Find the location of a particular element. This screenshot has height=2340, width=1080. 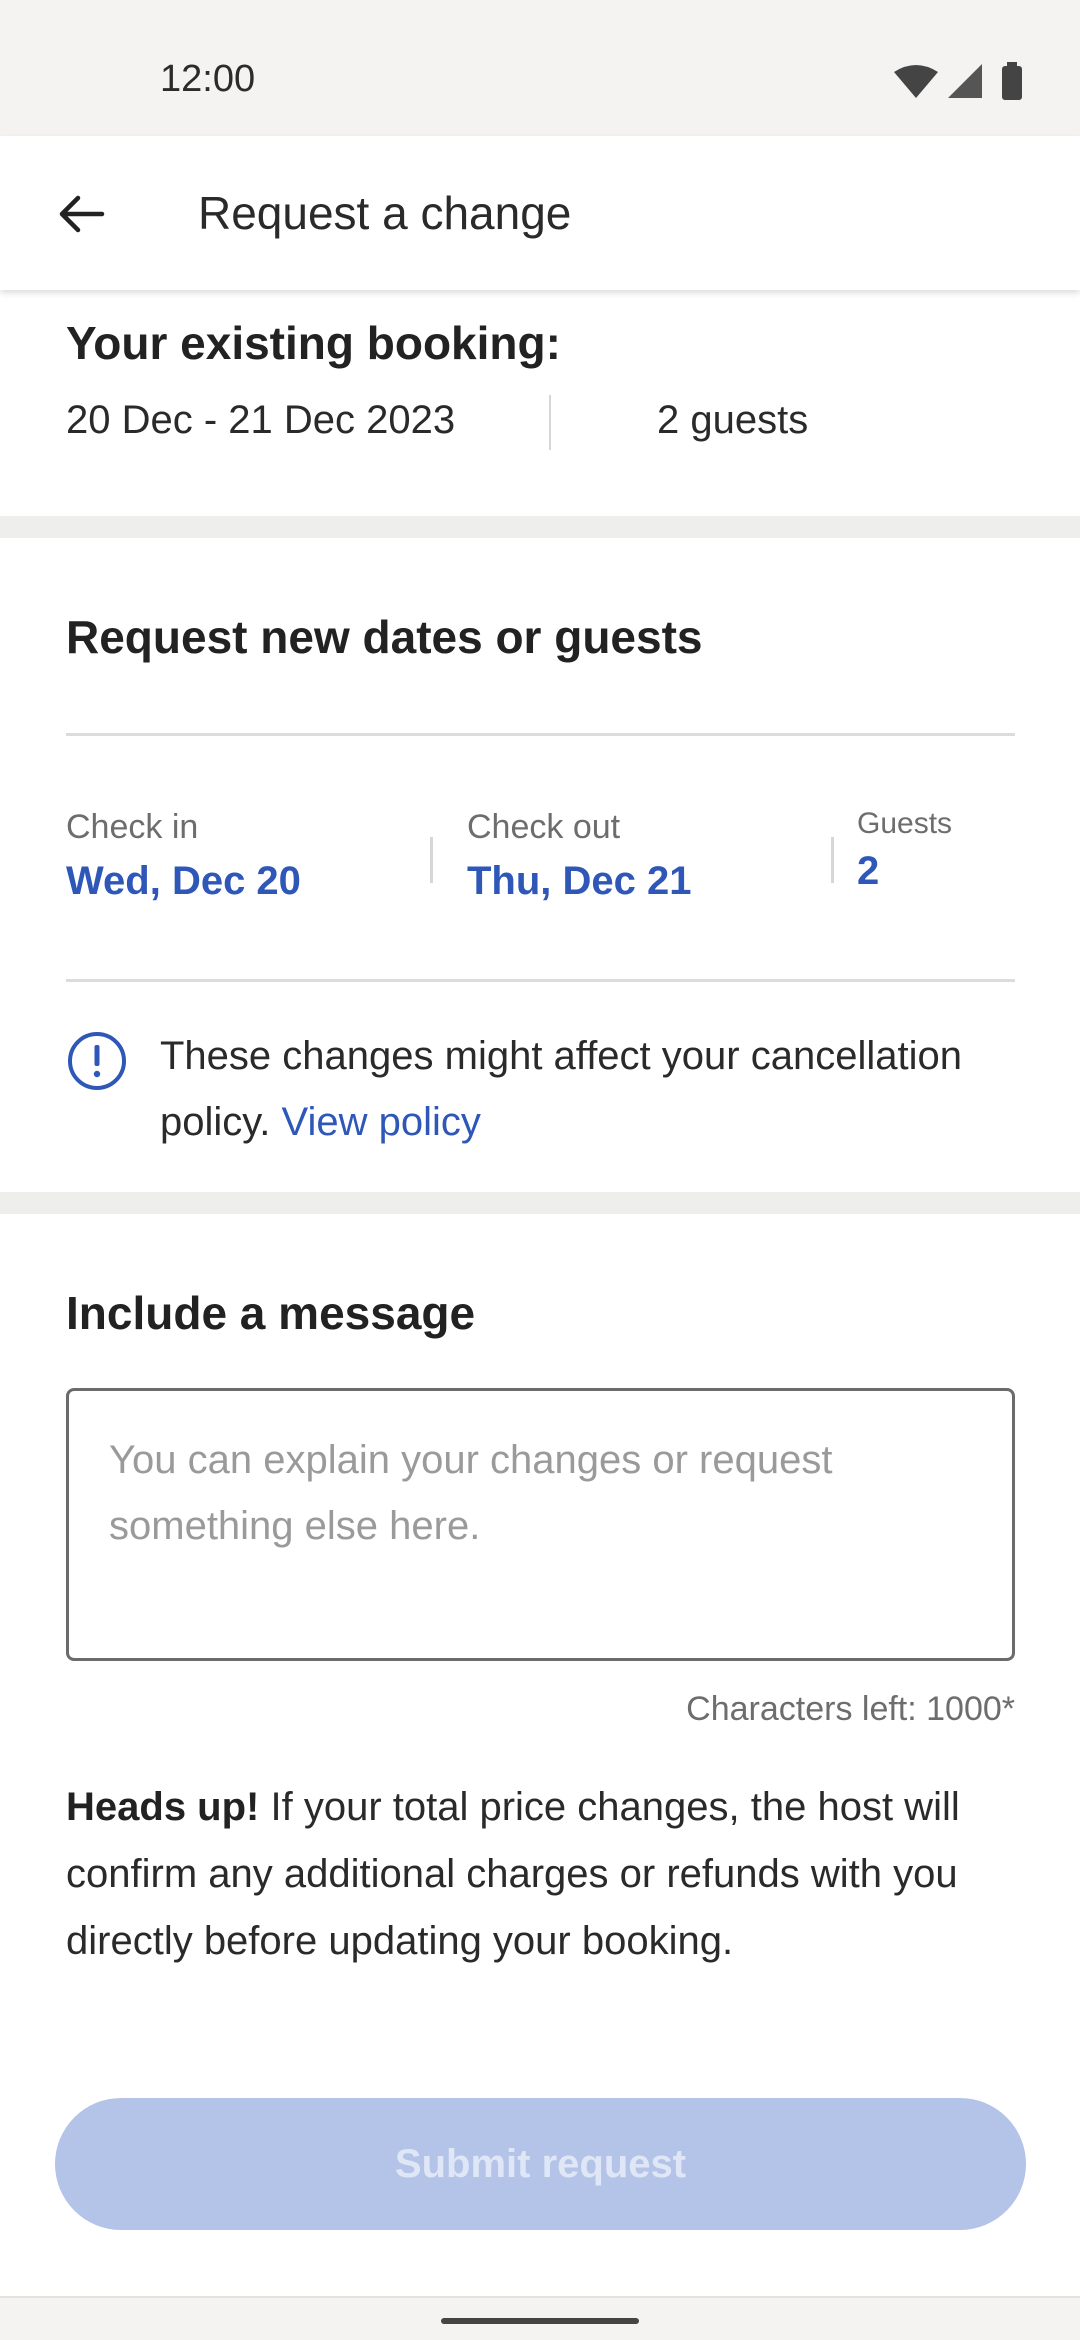

app-bar: Request a change is located at coordinates (540, 213).